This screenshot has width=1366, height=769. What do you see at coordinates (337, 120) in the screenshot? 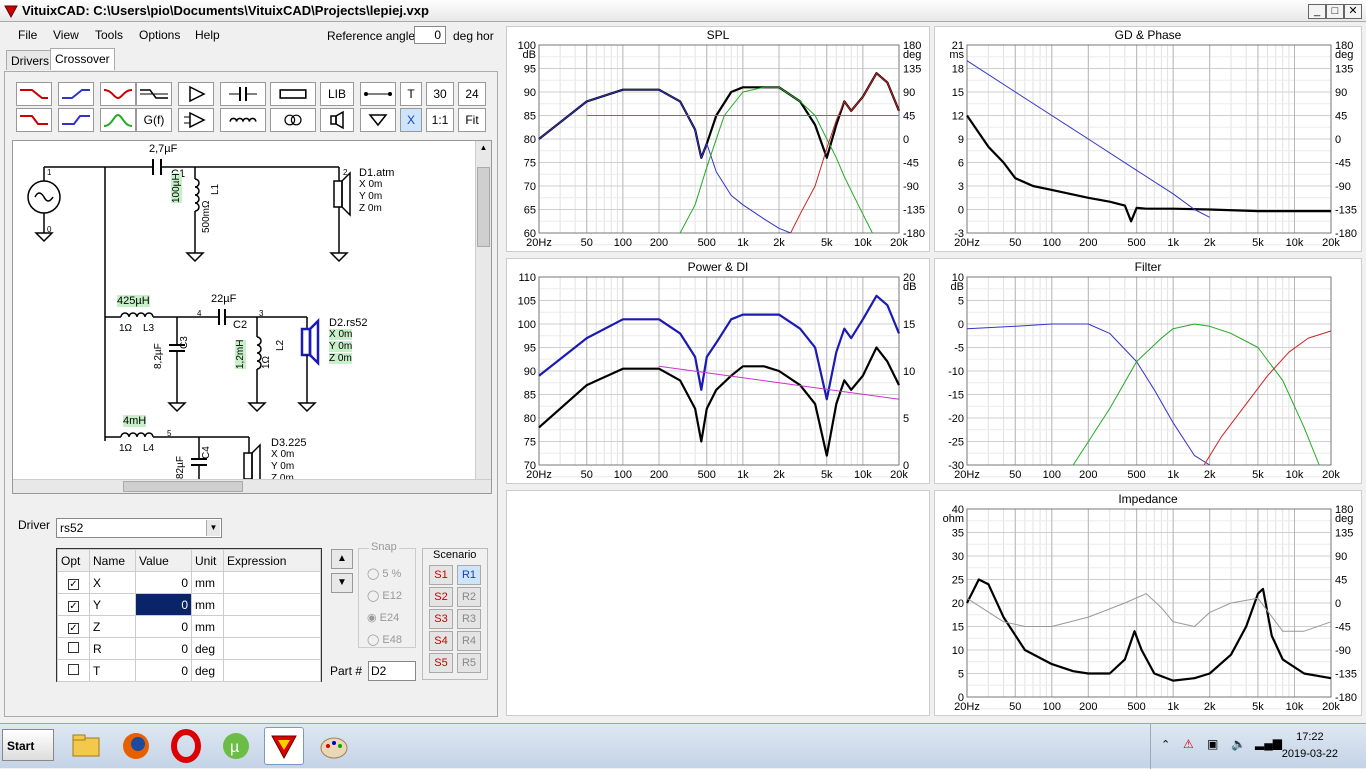
I see `speaker-icon` at bounding box center [337, 120].